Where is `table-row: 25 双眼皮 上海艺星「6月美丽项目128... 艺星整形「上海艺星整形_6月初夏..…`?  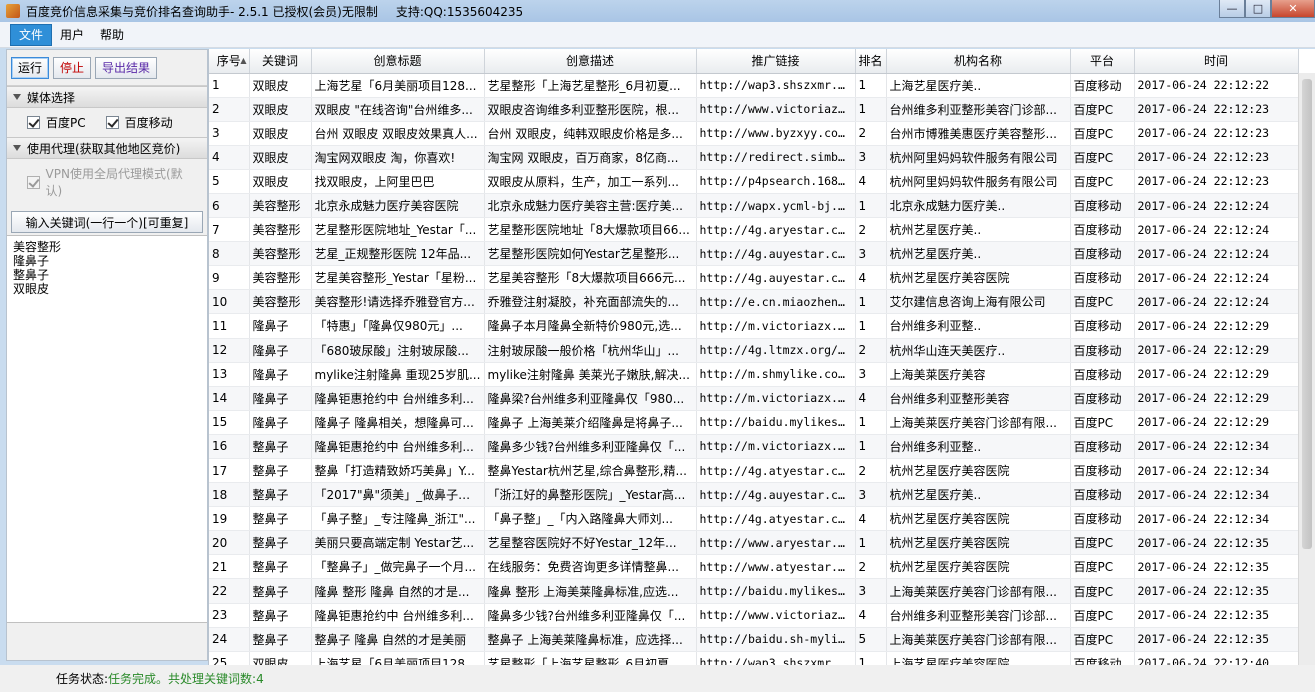
table-row: 25 双眼皮 上海艺星「6月美丽项目128... 艺星整形「上海艺星整形_6月初夏..… is located at coordinates (754, 658).